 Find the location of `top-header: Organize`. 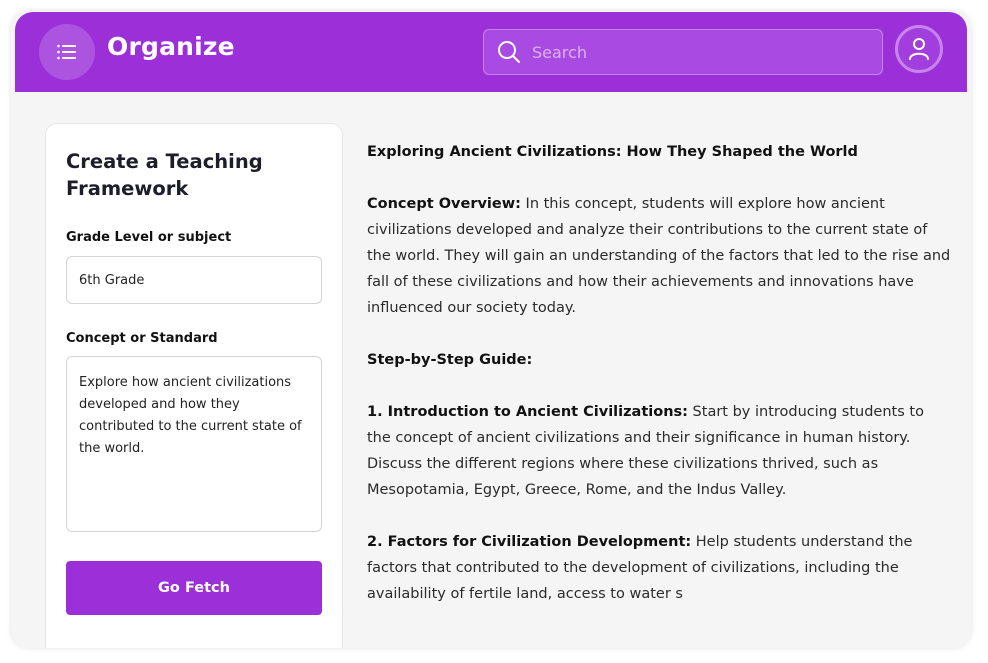

top-header: Organize is located at coordinates (491, 52).